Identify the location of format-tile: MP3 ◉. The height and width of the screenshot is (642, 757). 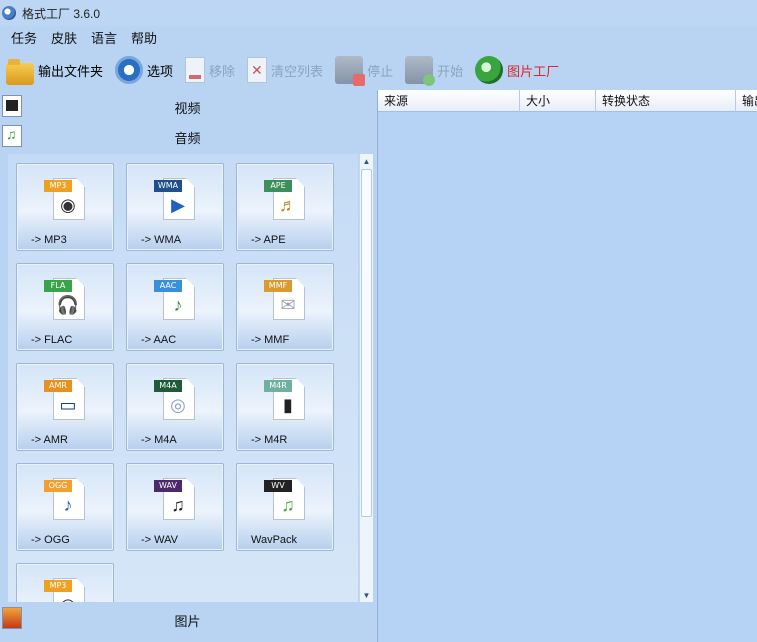
(65, 582).